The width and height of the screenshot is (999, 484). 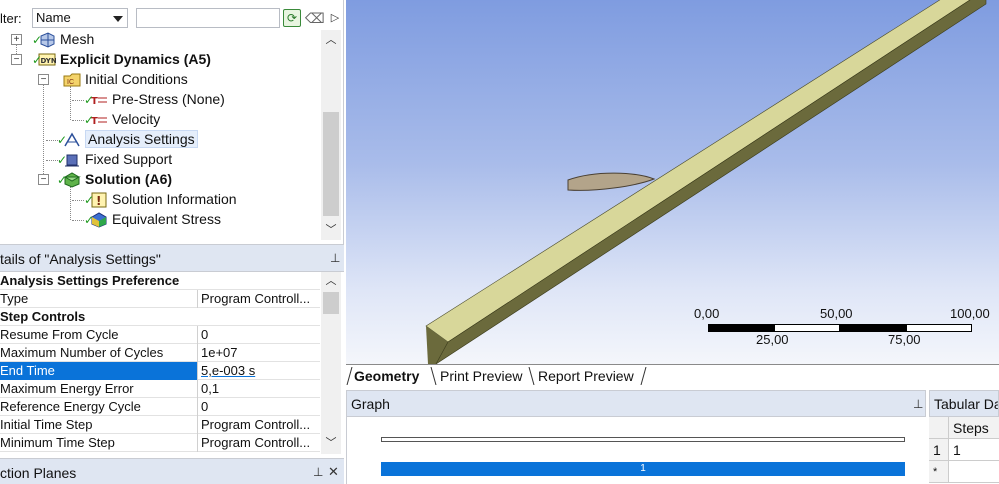 I want to click on tab-print-preview: Print Preview, so click(x=481, y=376).